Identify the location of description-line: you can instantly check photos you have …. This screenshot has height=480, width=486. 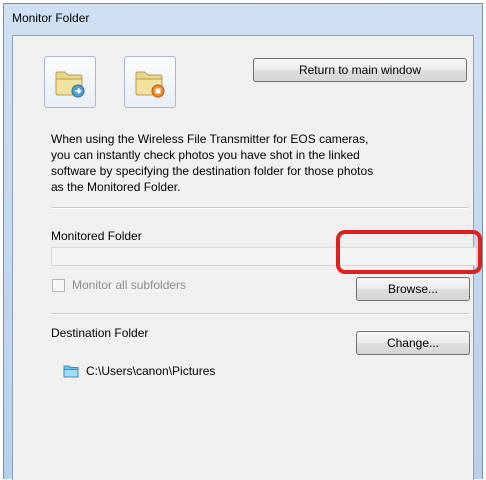
(205, 155).